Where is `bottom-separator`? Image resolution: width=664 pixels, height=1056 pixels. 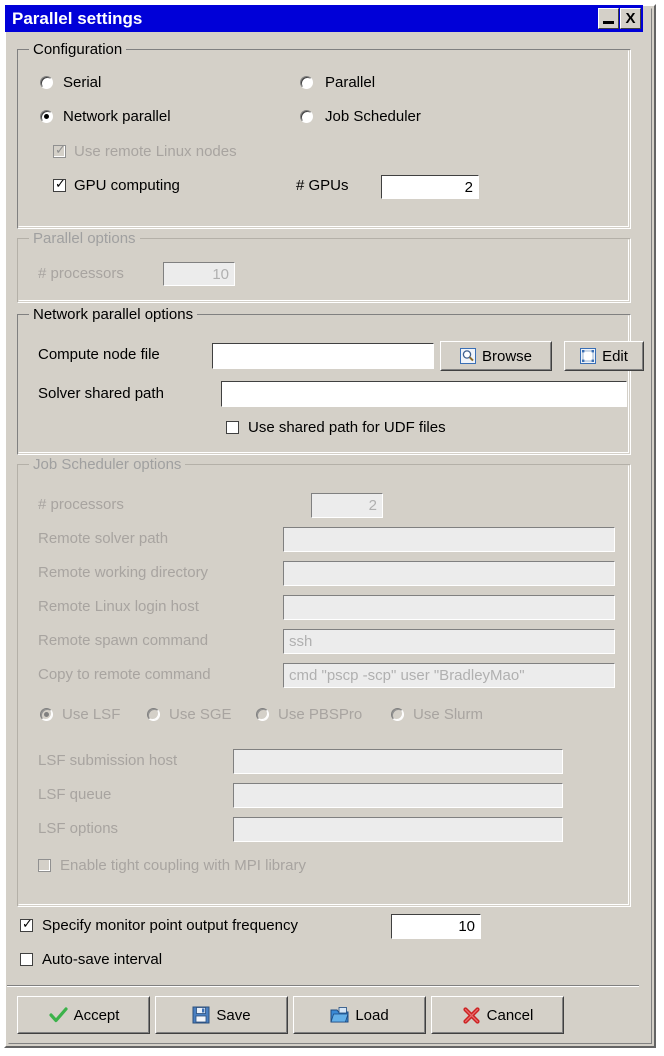 bottom-separator is located at coordinates (323, 986).